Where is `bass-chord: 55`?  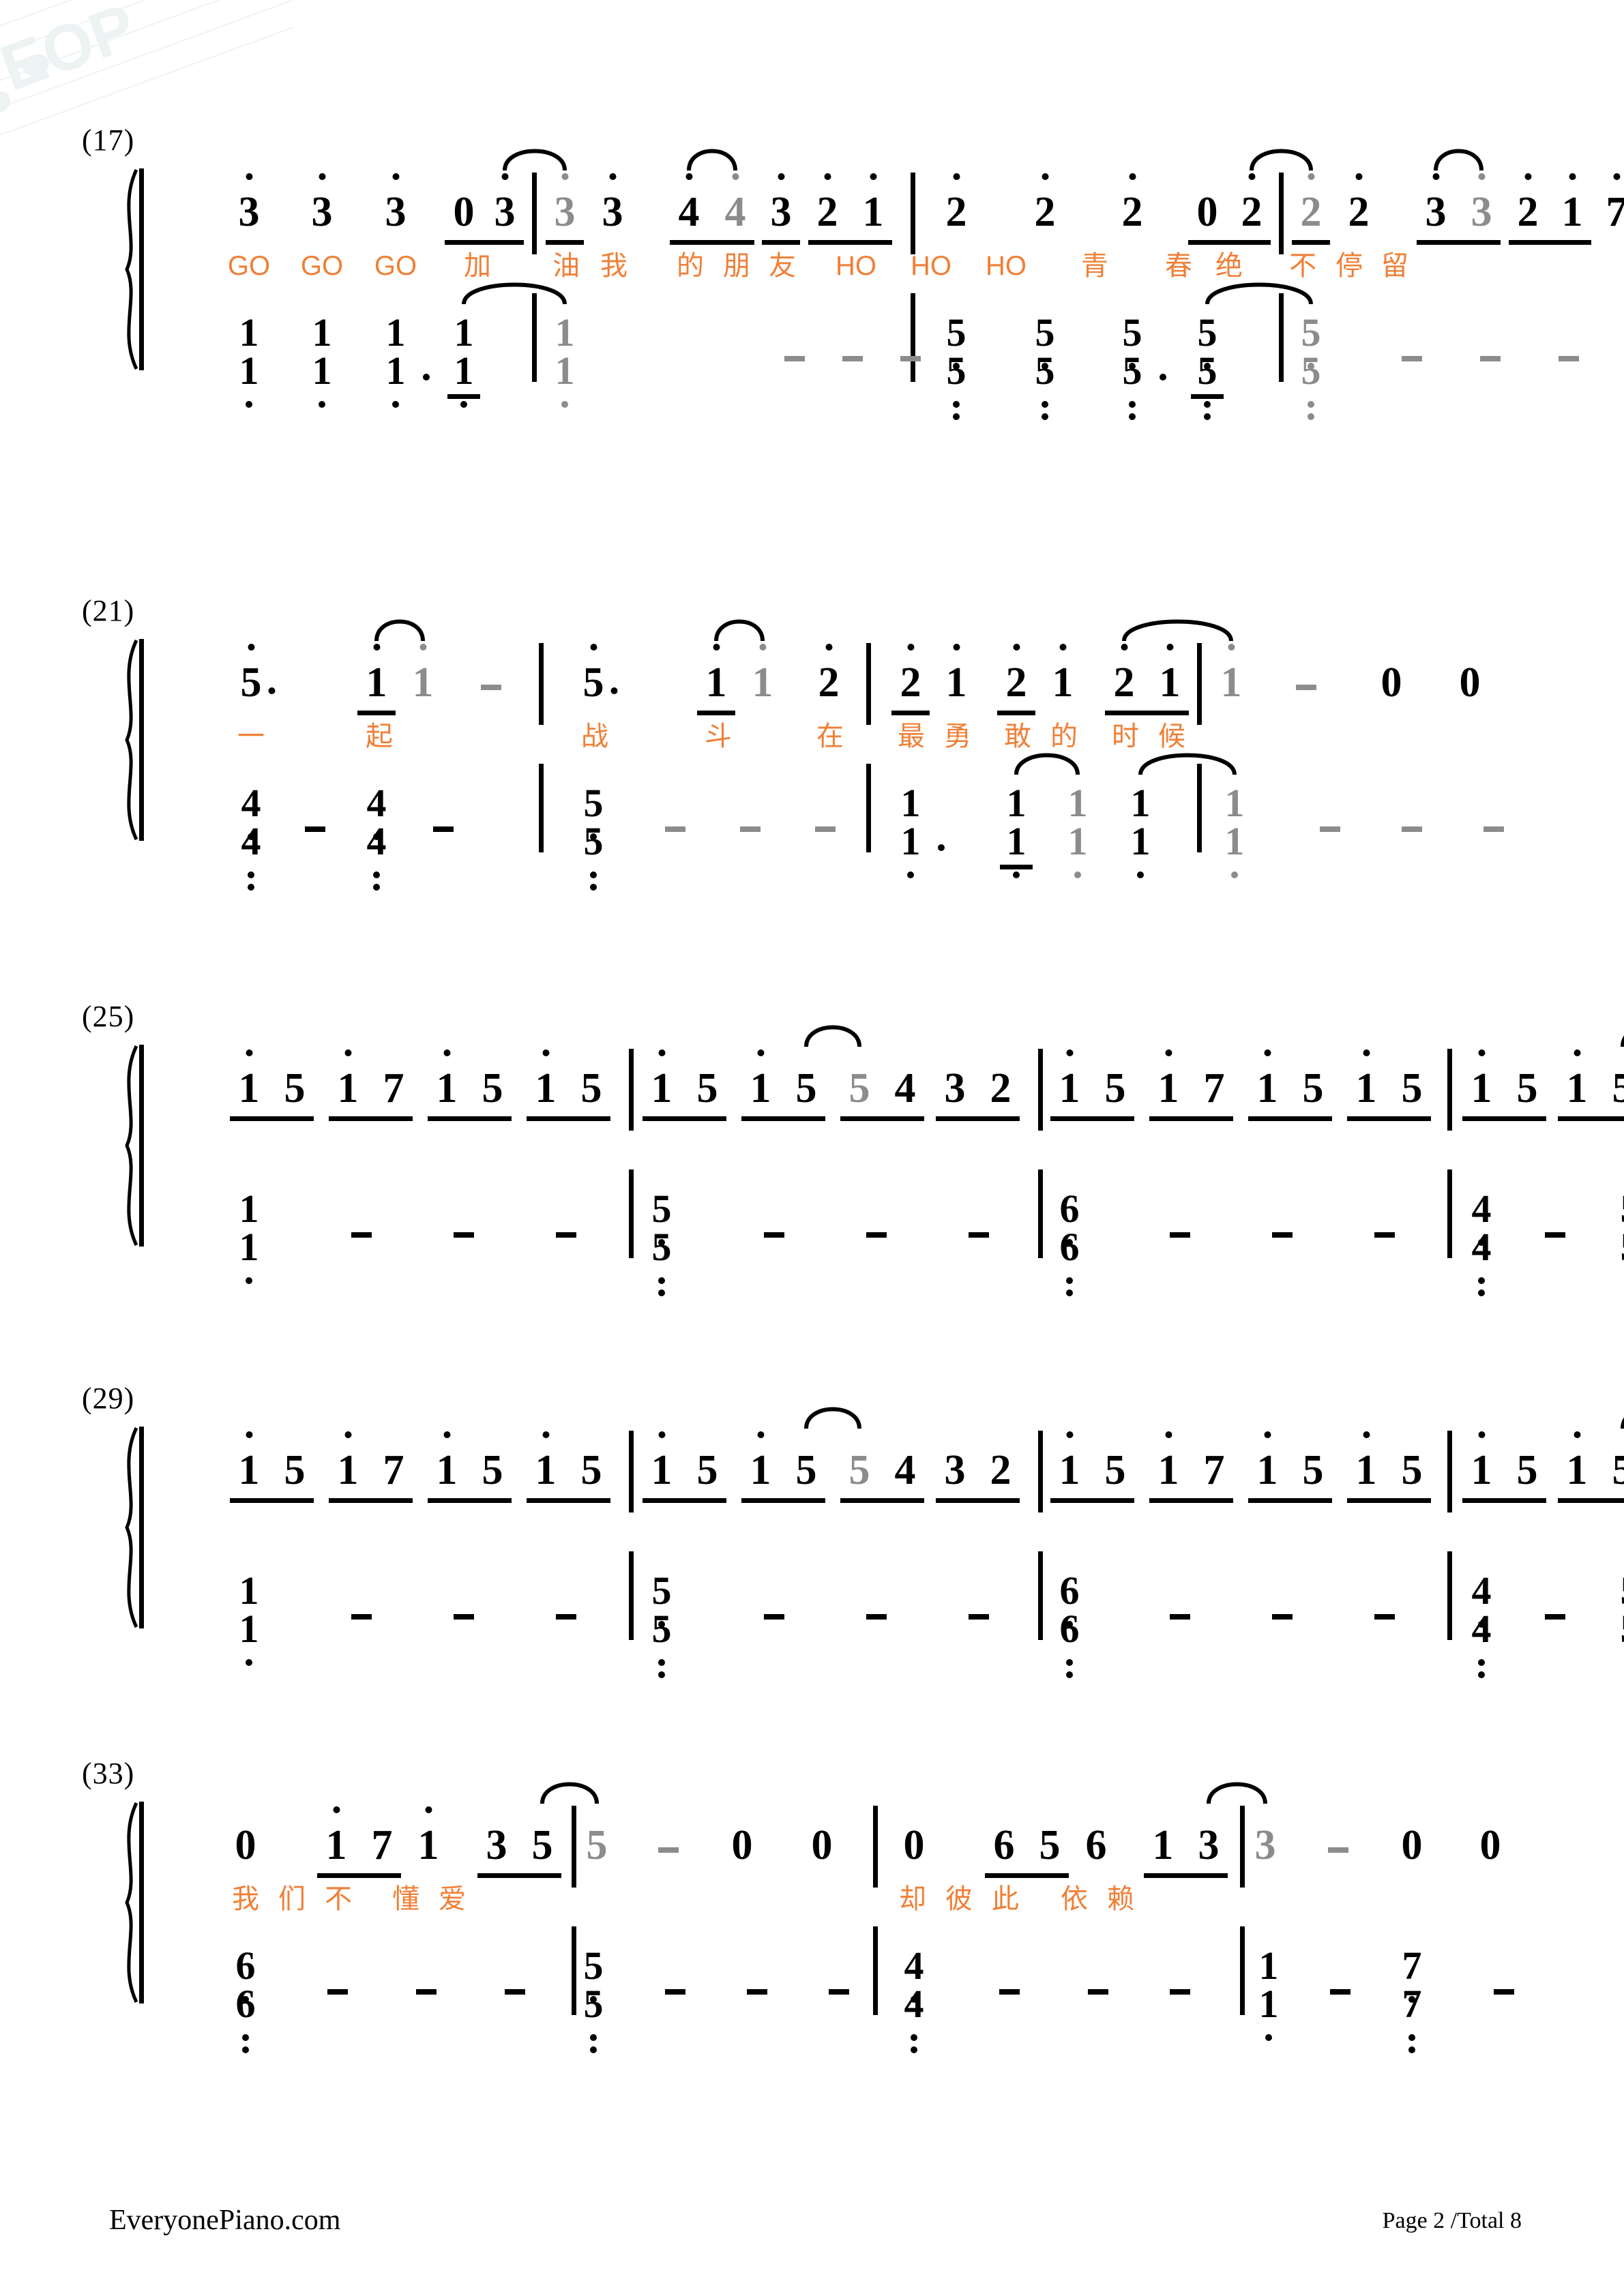 bass-chord: 55 is located at coordinates (1207, 366).